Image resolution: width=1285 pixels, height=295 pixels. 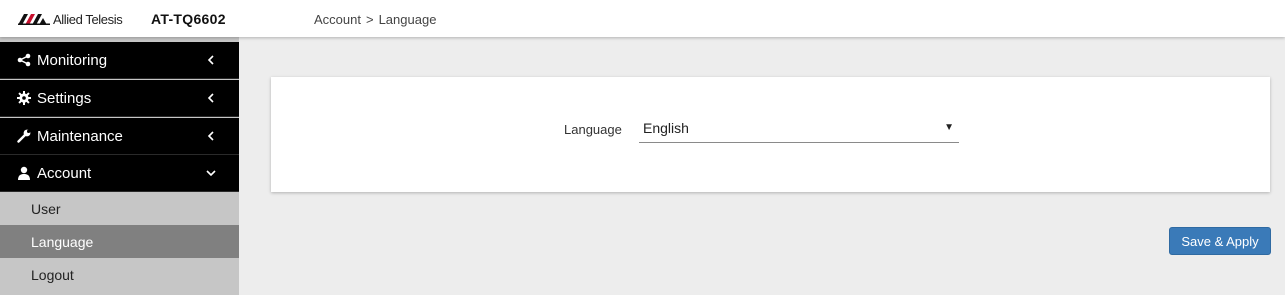 I want to click on share-icon, so click(x=24, y=60).